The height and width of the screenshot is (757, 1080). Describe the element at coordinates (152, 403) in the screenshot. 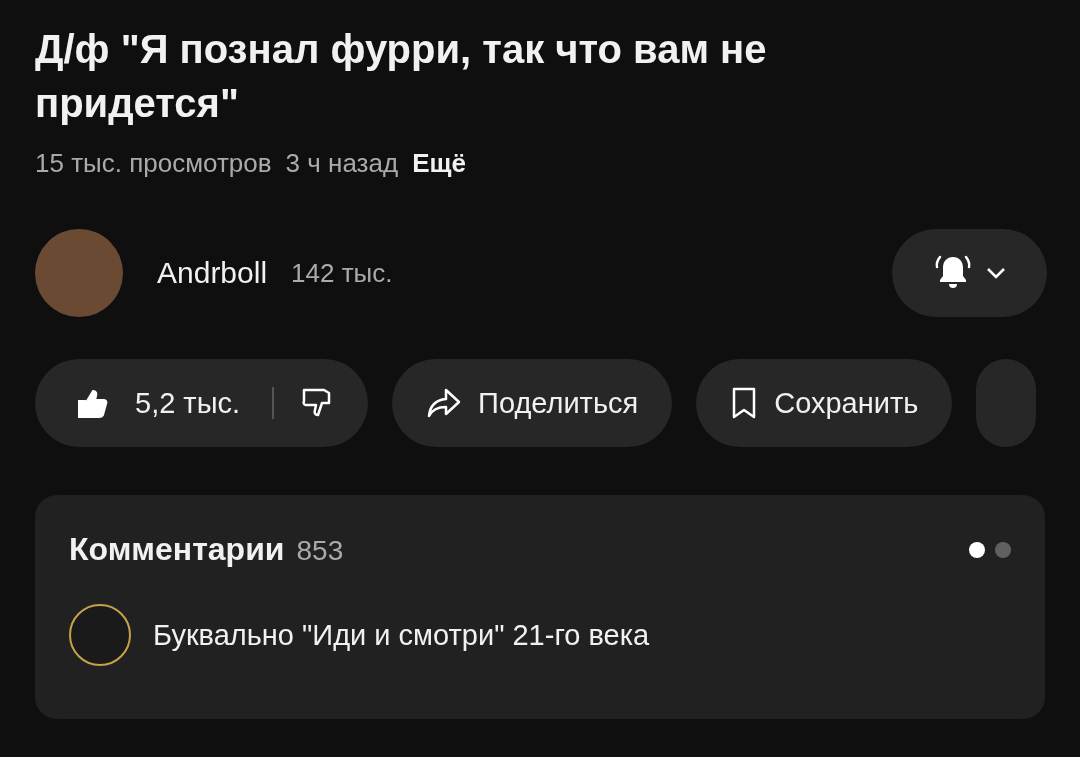

I see `like-button: 5,2 тыс.` at that location.